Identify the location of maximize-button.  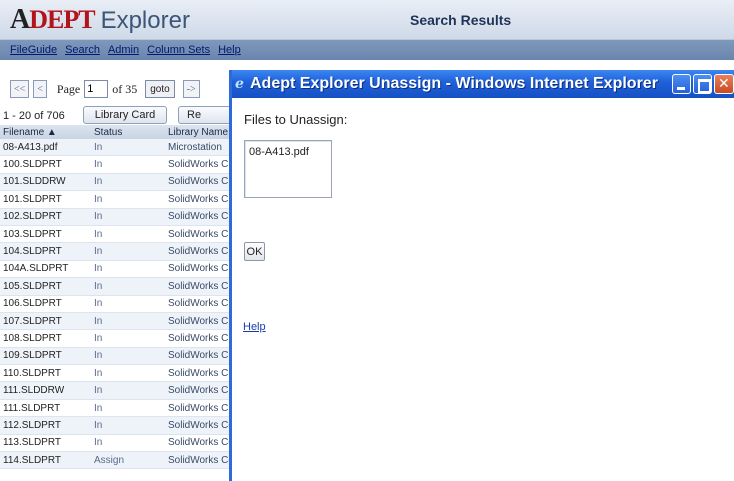
(702, 84).